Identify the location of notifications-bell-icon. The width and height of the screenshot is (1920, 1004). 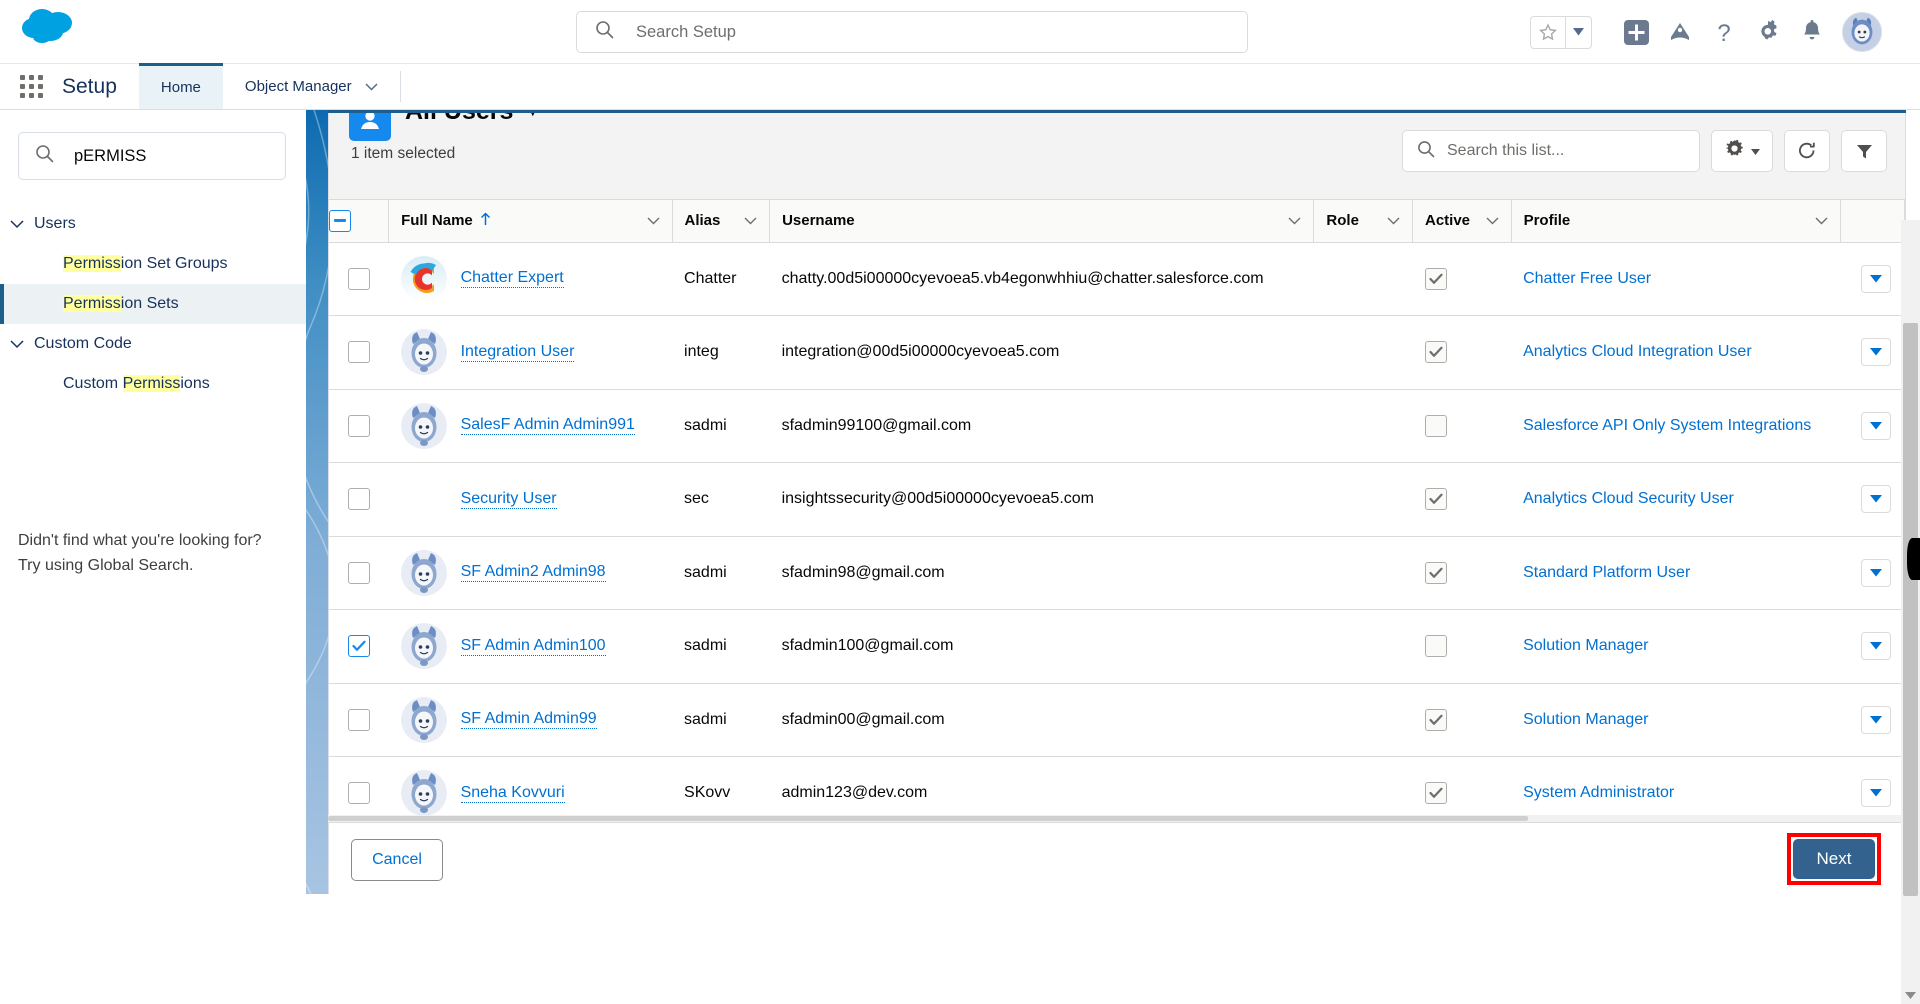
(1812, 32).